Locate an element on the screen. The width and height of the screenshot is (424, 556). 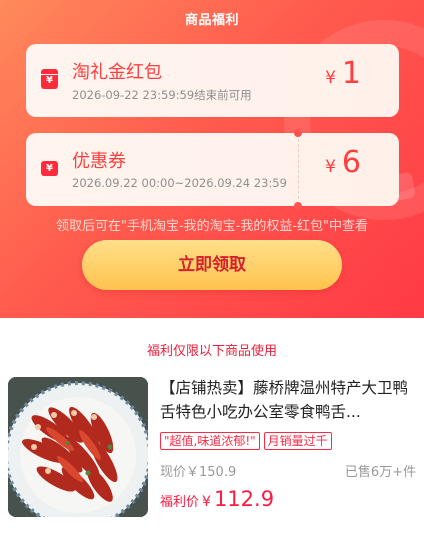
current-price: 现价￥150.9 is located at coordinates (198, 472).